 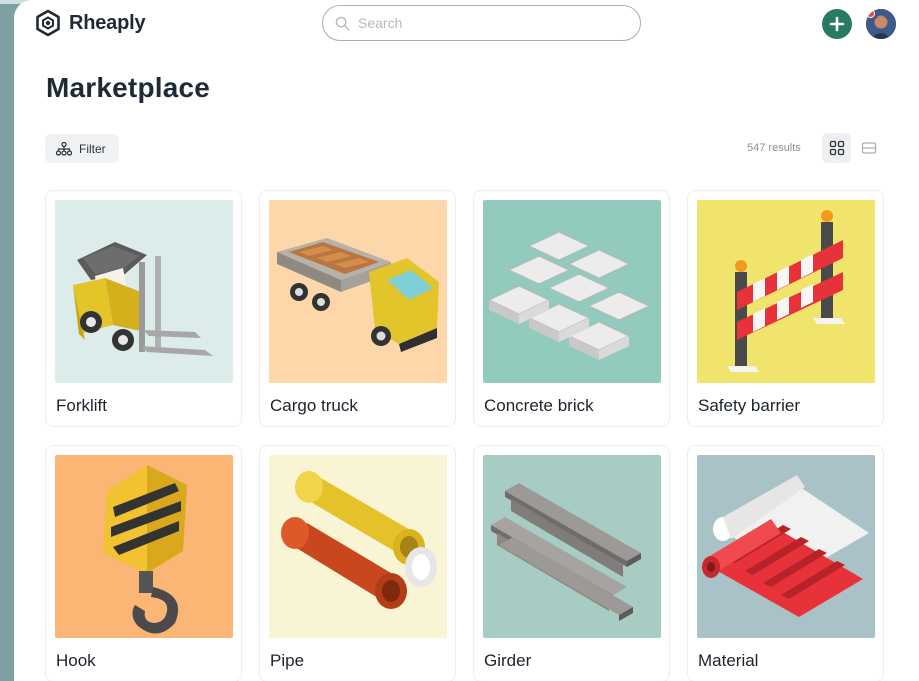 I want to click on thumbnail-background, so click(x=786, y=291).